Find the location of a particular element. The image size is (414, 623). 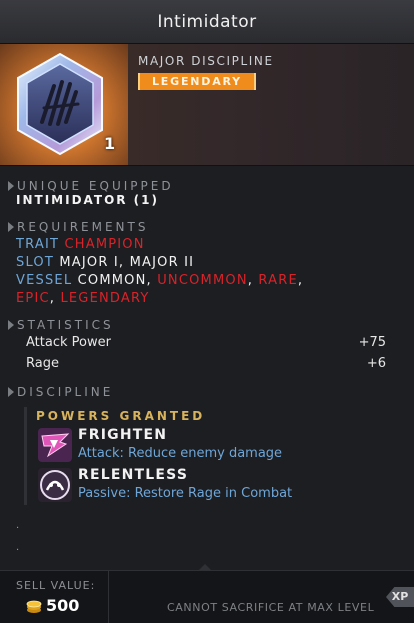

stat-row: Rage +6 is located at coordinates (206, 363).